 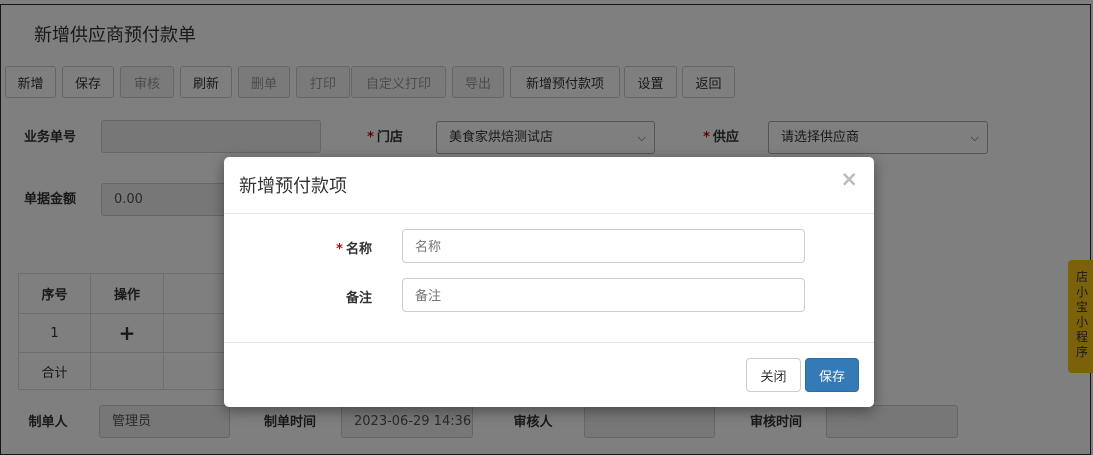 I want to click on close-icon: ×, so click(x=849, y=179).